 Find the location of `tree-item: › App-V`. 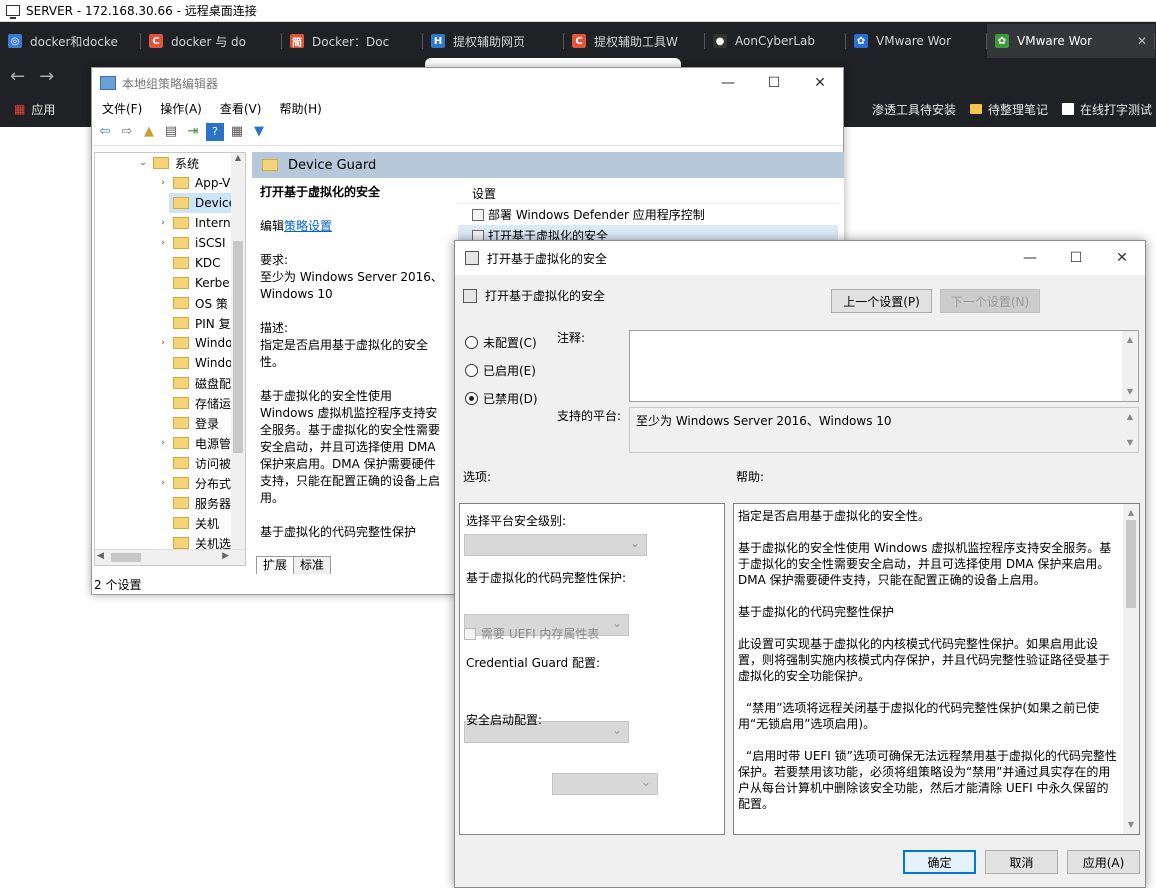

tree-item: › App-V is located at coordinates (170, 183).